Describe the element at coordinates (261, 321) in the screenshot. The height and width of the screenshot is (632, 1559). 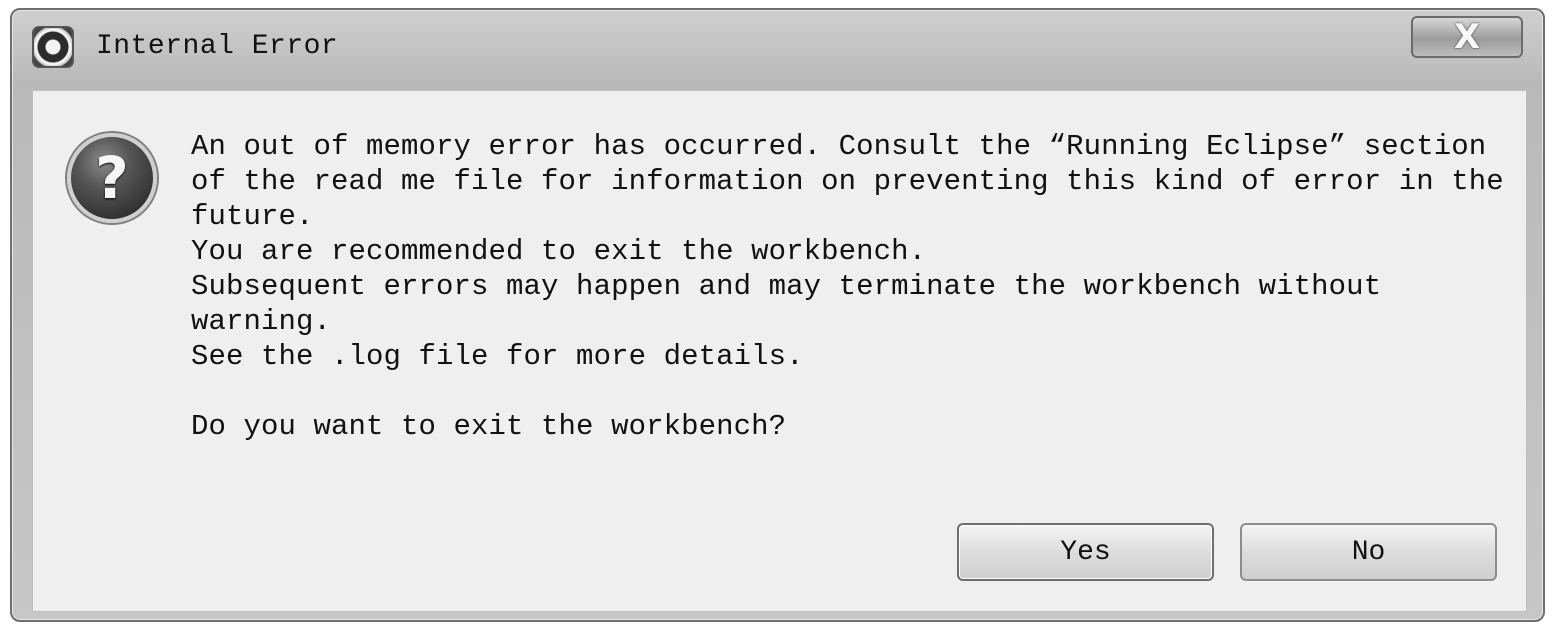
I see `message-line: warning.` at that location.